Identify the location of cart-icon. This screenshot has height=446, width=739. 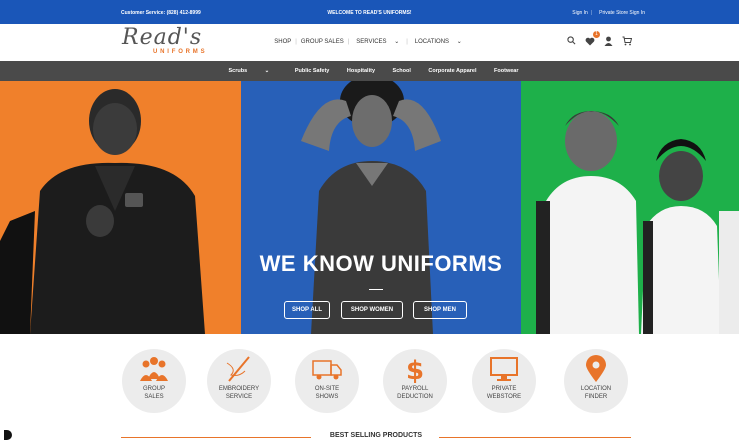
(627, 41).